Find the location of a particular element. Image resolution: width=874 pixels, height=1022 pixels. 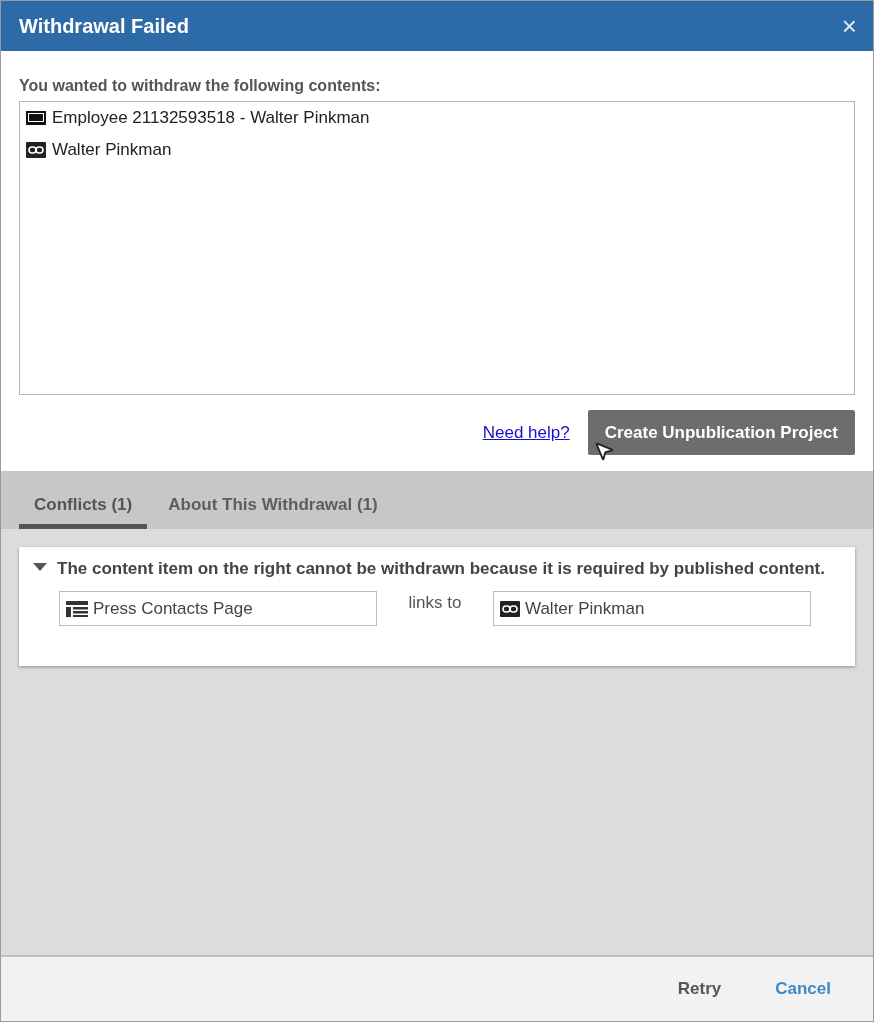

pointer-cursor-icon is located at coordinates (604, 451).